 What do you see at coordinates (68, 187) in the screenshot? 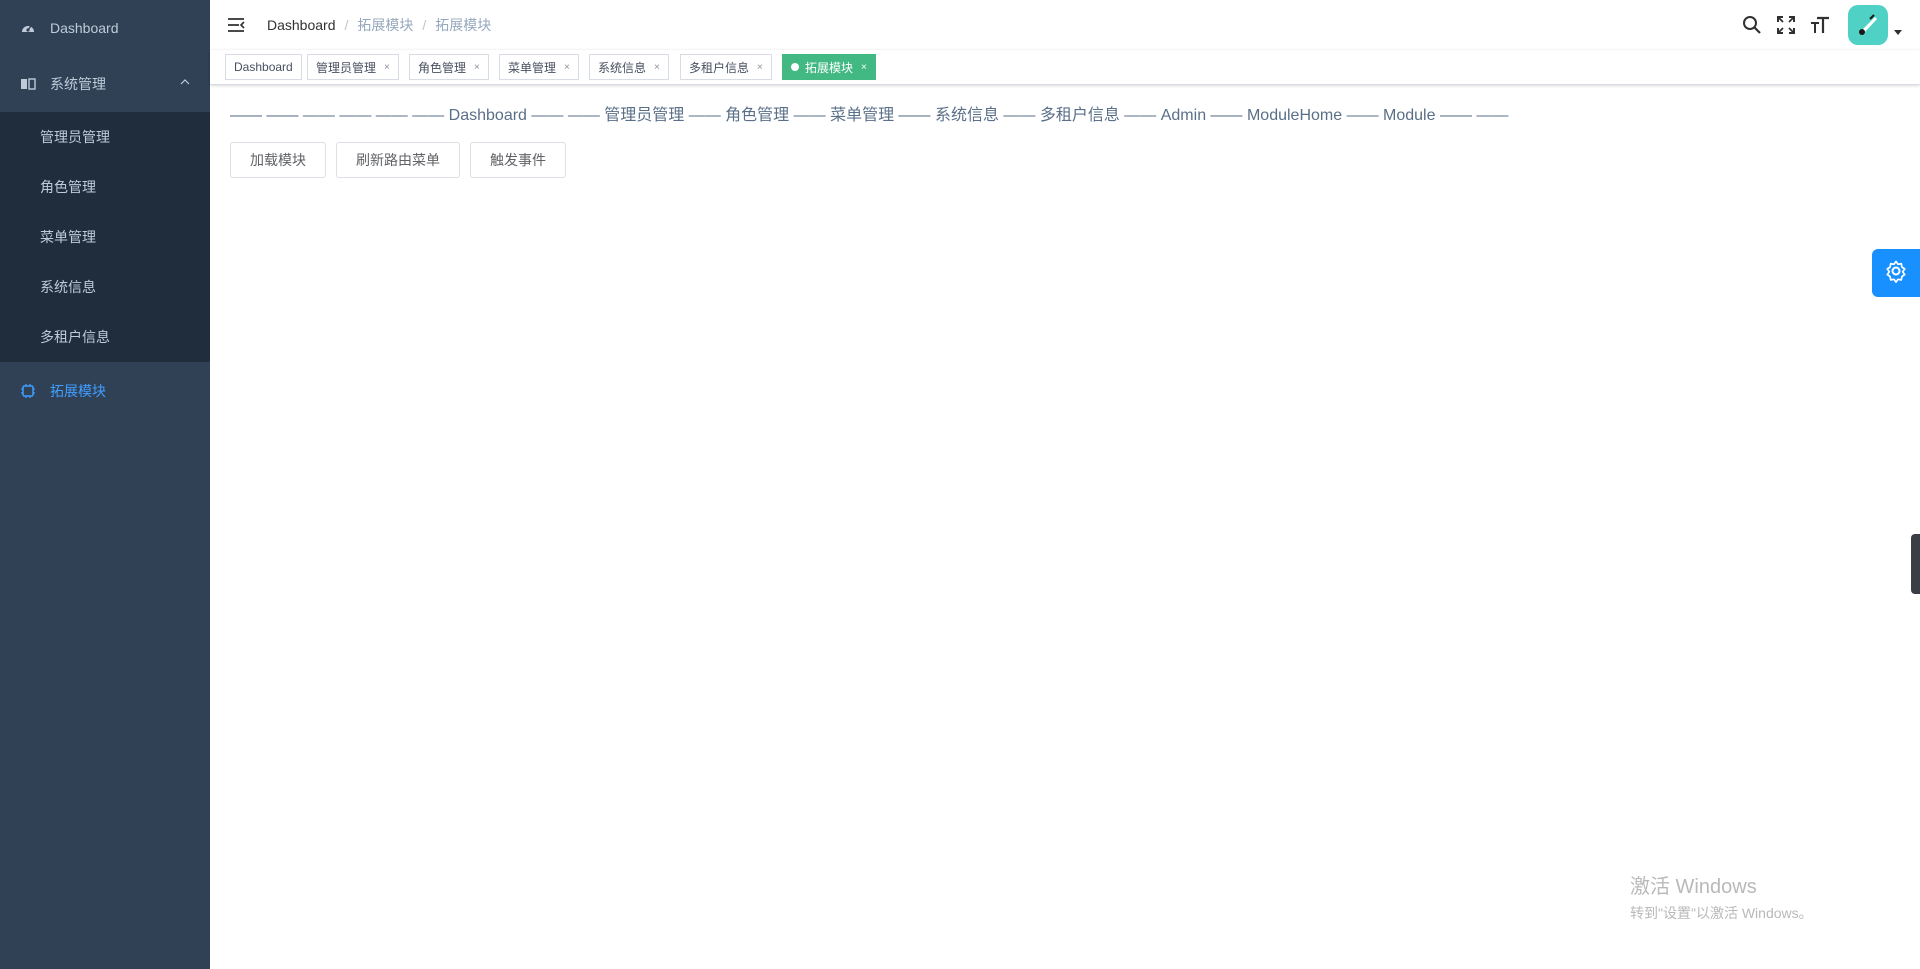
I see `sidebar-item-label: 角色管理` at bounding box center [68, 187].